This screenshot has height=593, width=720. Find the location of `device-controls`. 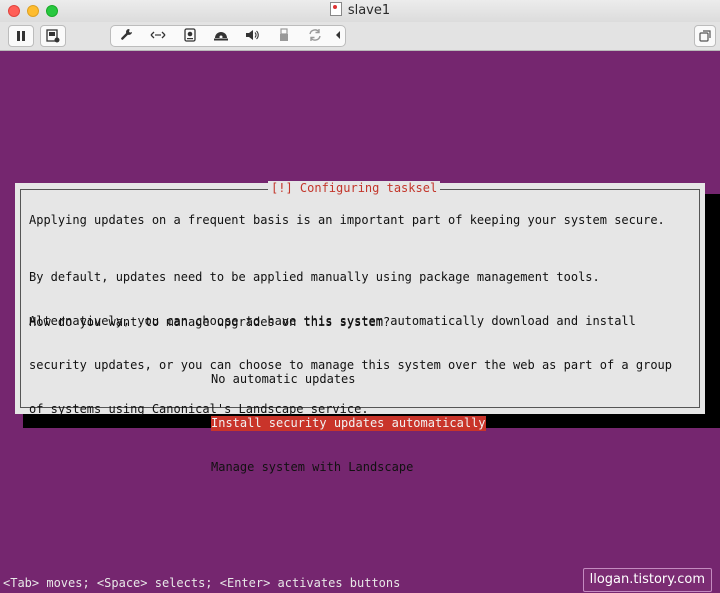

device-controls is located at coordinates (228, 36).